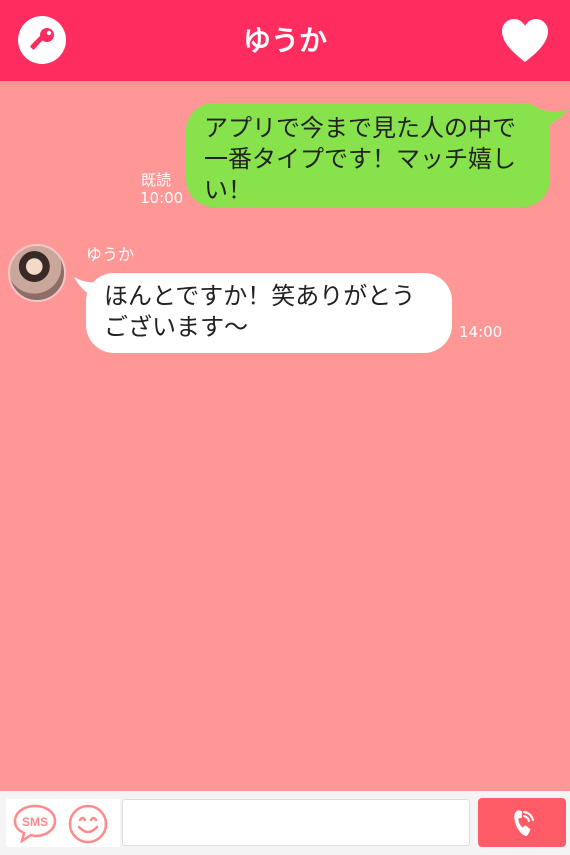 Image resolution: width=570 pixels, height=855 pixels. I want to click on svg-text: SMS, so click(35, 822).